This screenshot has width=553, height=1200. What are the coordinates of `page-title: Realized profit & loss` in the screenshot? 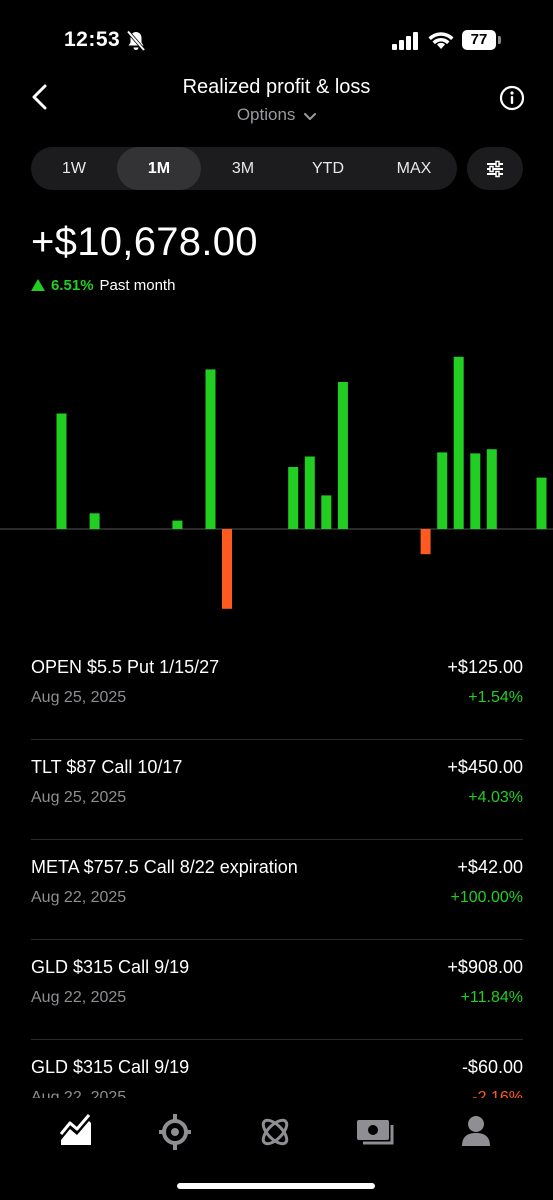 It's located at (276, 87).